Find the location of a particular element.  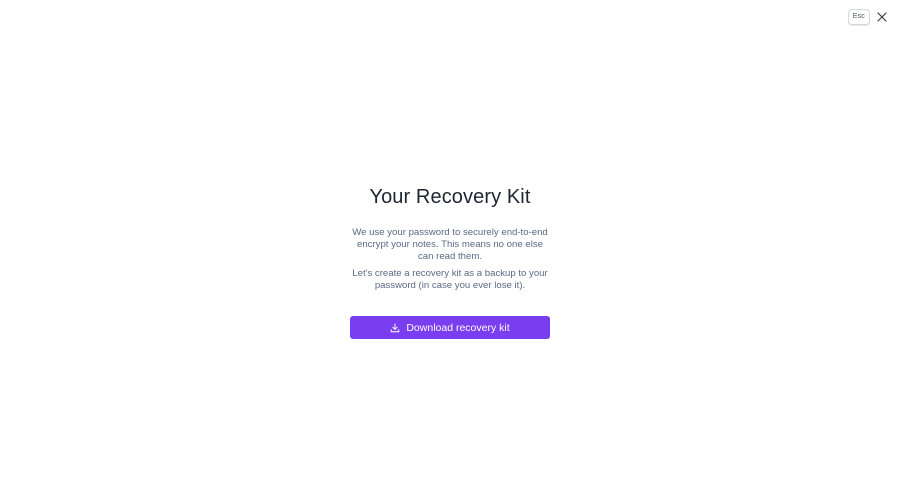

close-icon is located at coordinates (882, 17).